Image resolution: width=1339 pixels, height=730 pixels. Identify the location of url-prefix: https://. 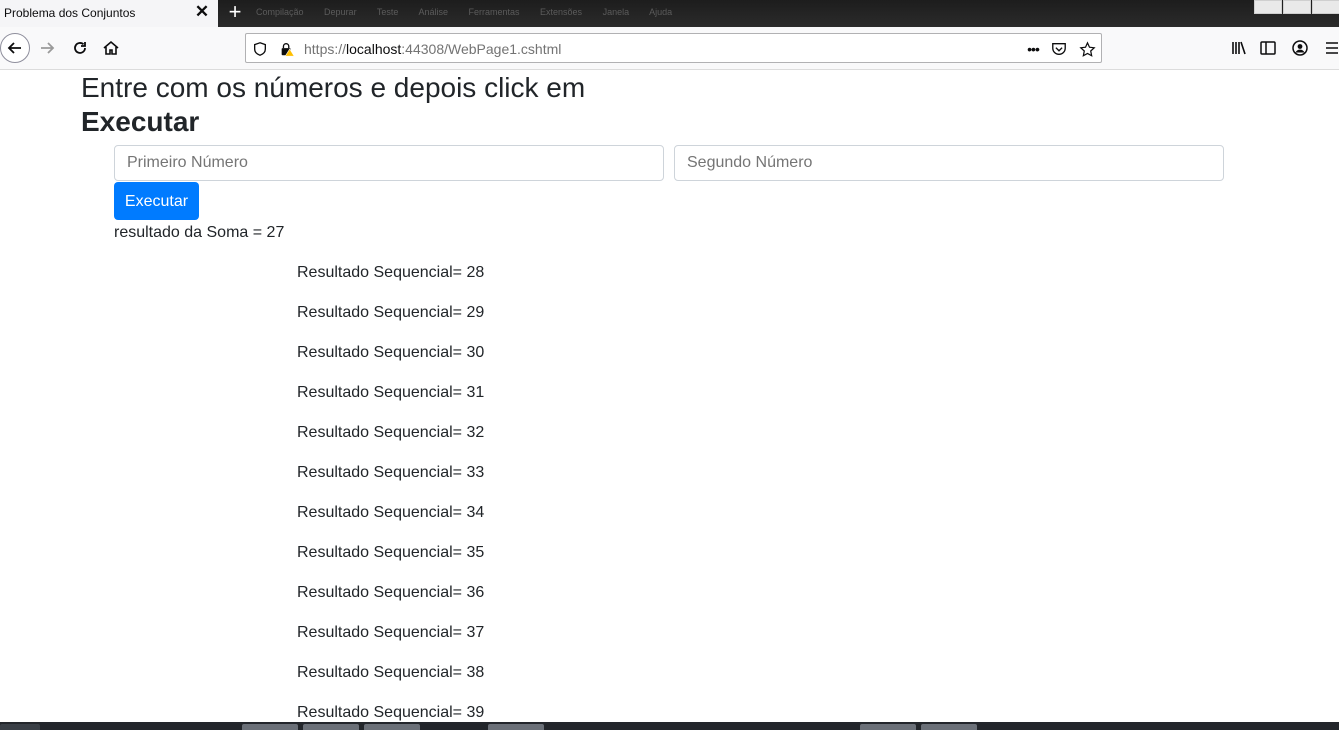
(325, 49).